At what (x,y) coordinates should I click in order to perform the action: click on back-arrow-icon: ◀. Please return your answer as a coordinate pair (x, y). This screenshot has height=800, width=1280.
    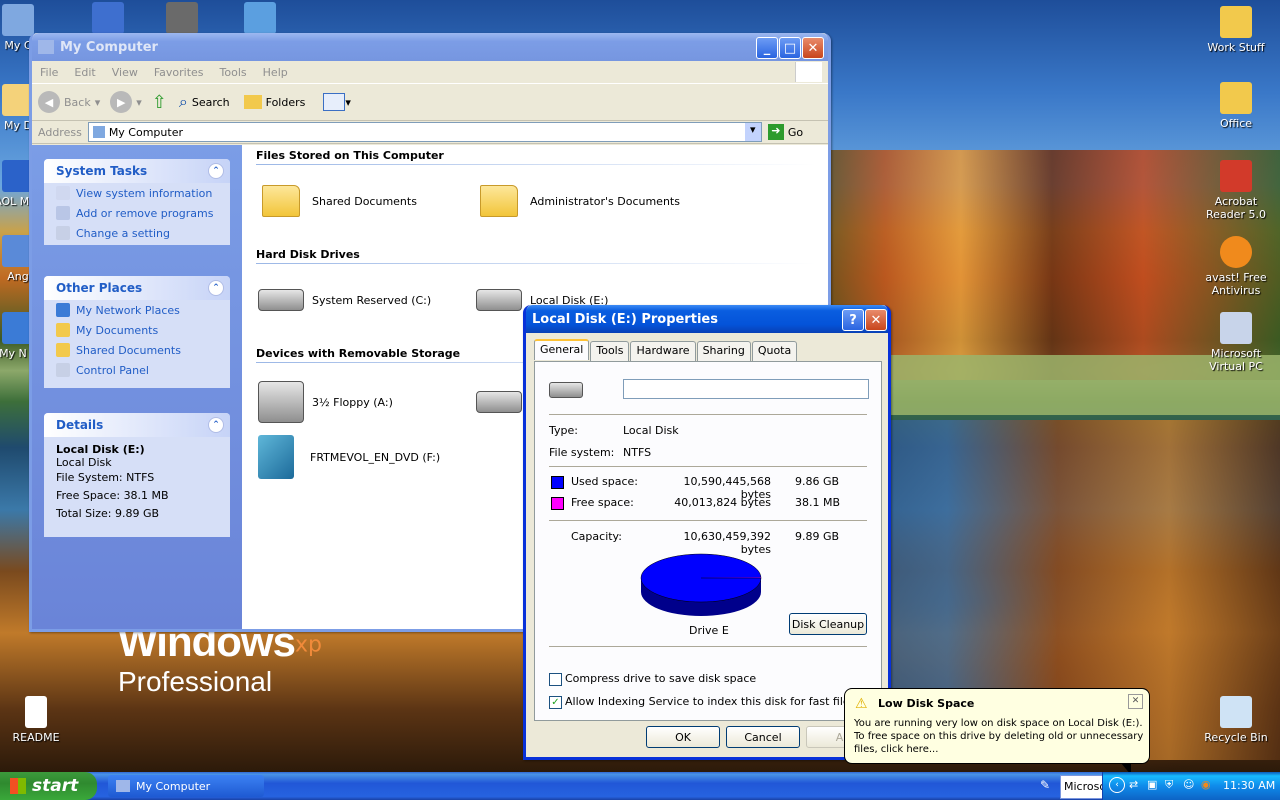
    Looking at the image, I should click on (49, 102).